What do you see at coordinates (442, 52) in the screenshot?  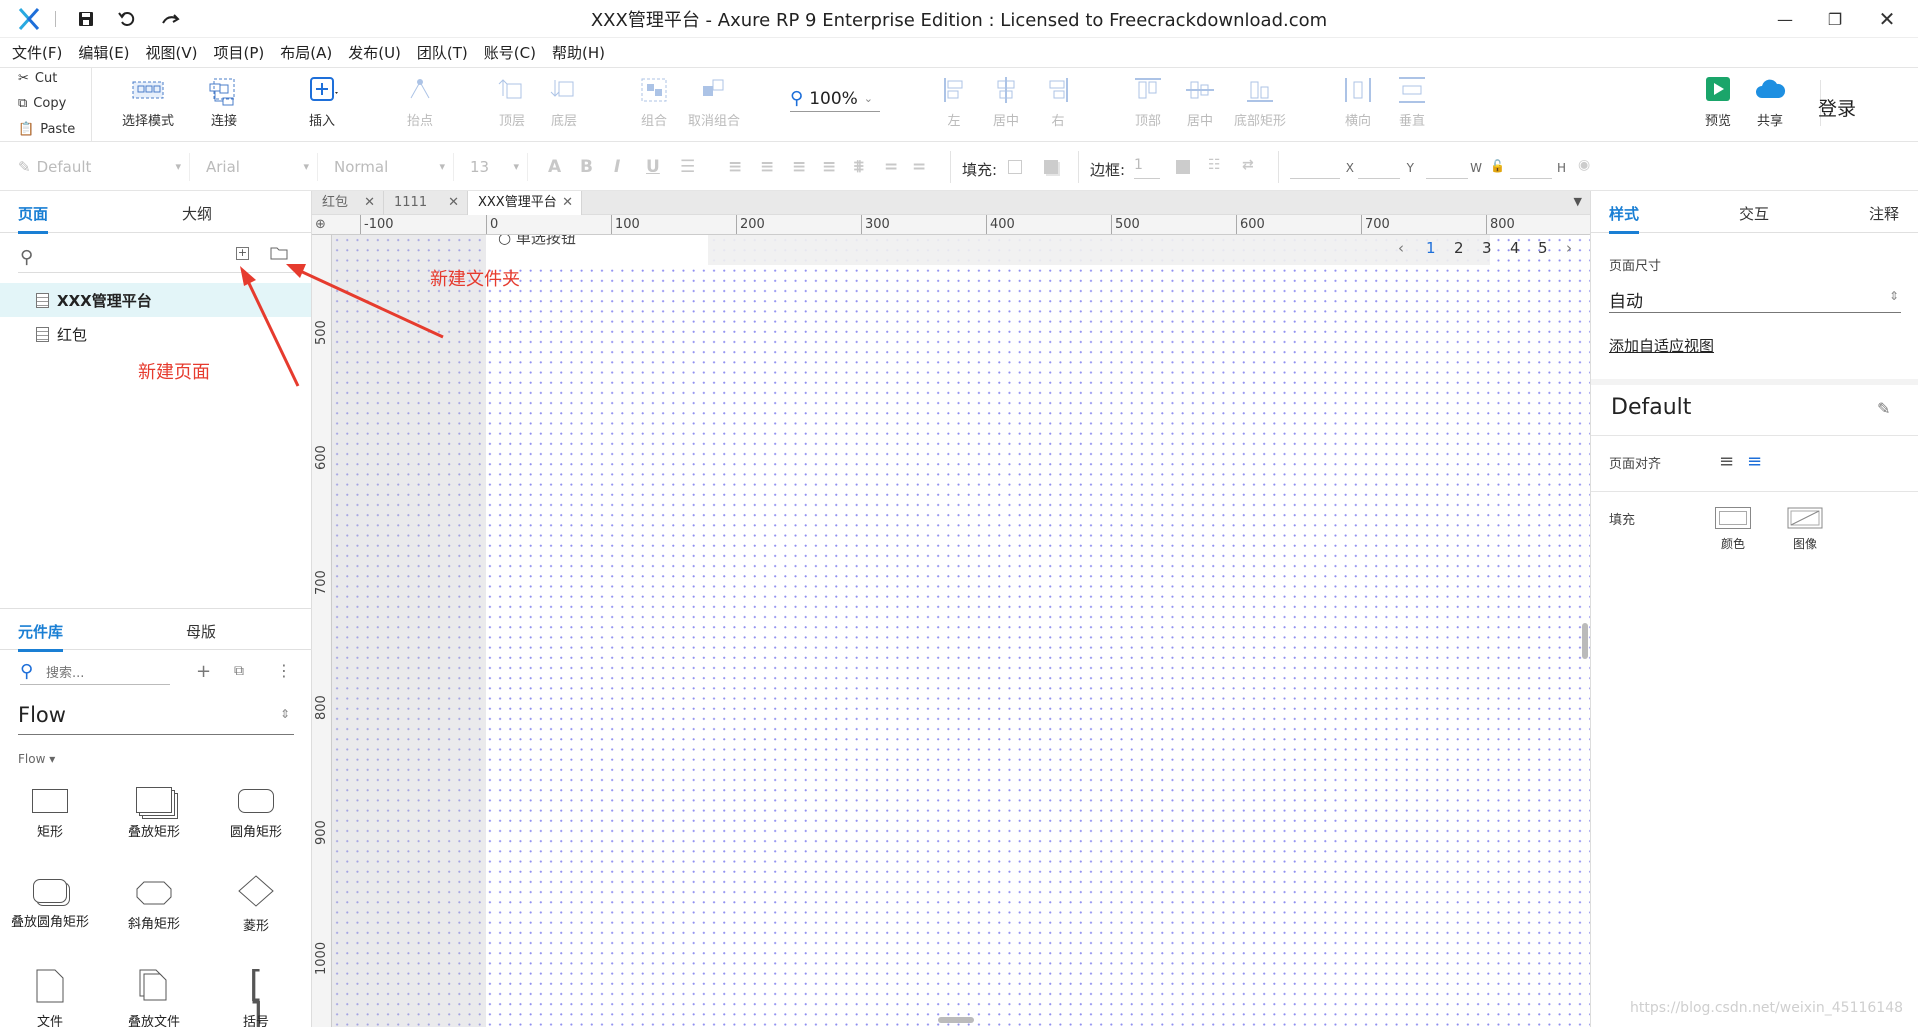 I see `menu-team: 团队(T)` at bounding box center [442, 52].